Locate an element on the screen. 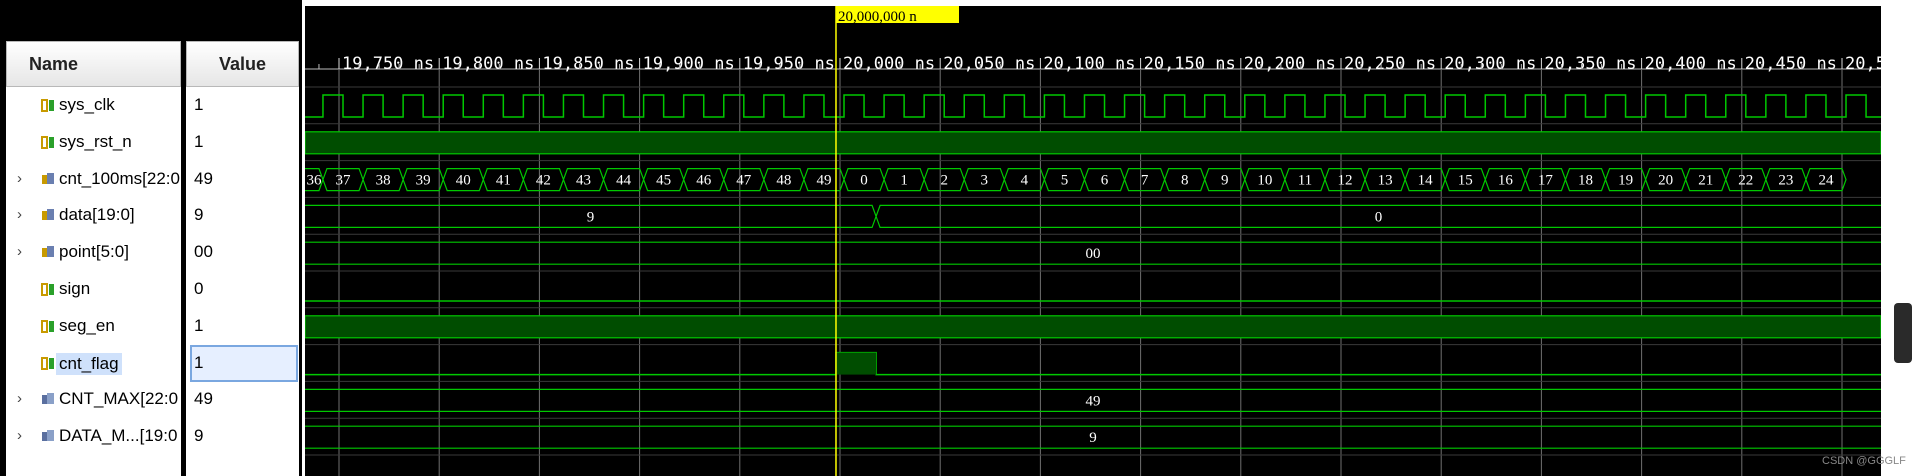 This screenshot has height=476, width=1912. time-tick-label: 20,300 ns is located at coordinates (1490, 64).